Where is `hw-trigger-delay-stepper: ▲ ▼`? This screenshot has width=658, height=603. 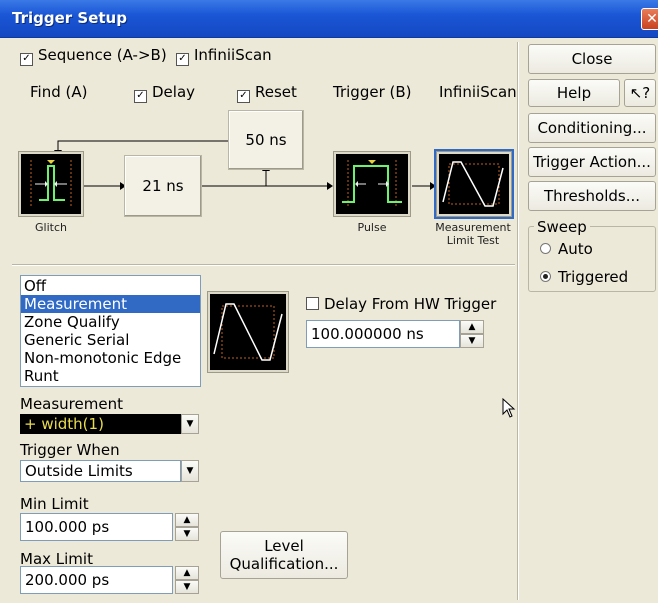
hw-trigger-delay-stepper: ▲ ▼ is located at coordinates (472, 334).